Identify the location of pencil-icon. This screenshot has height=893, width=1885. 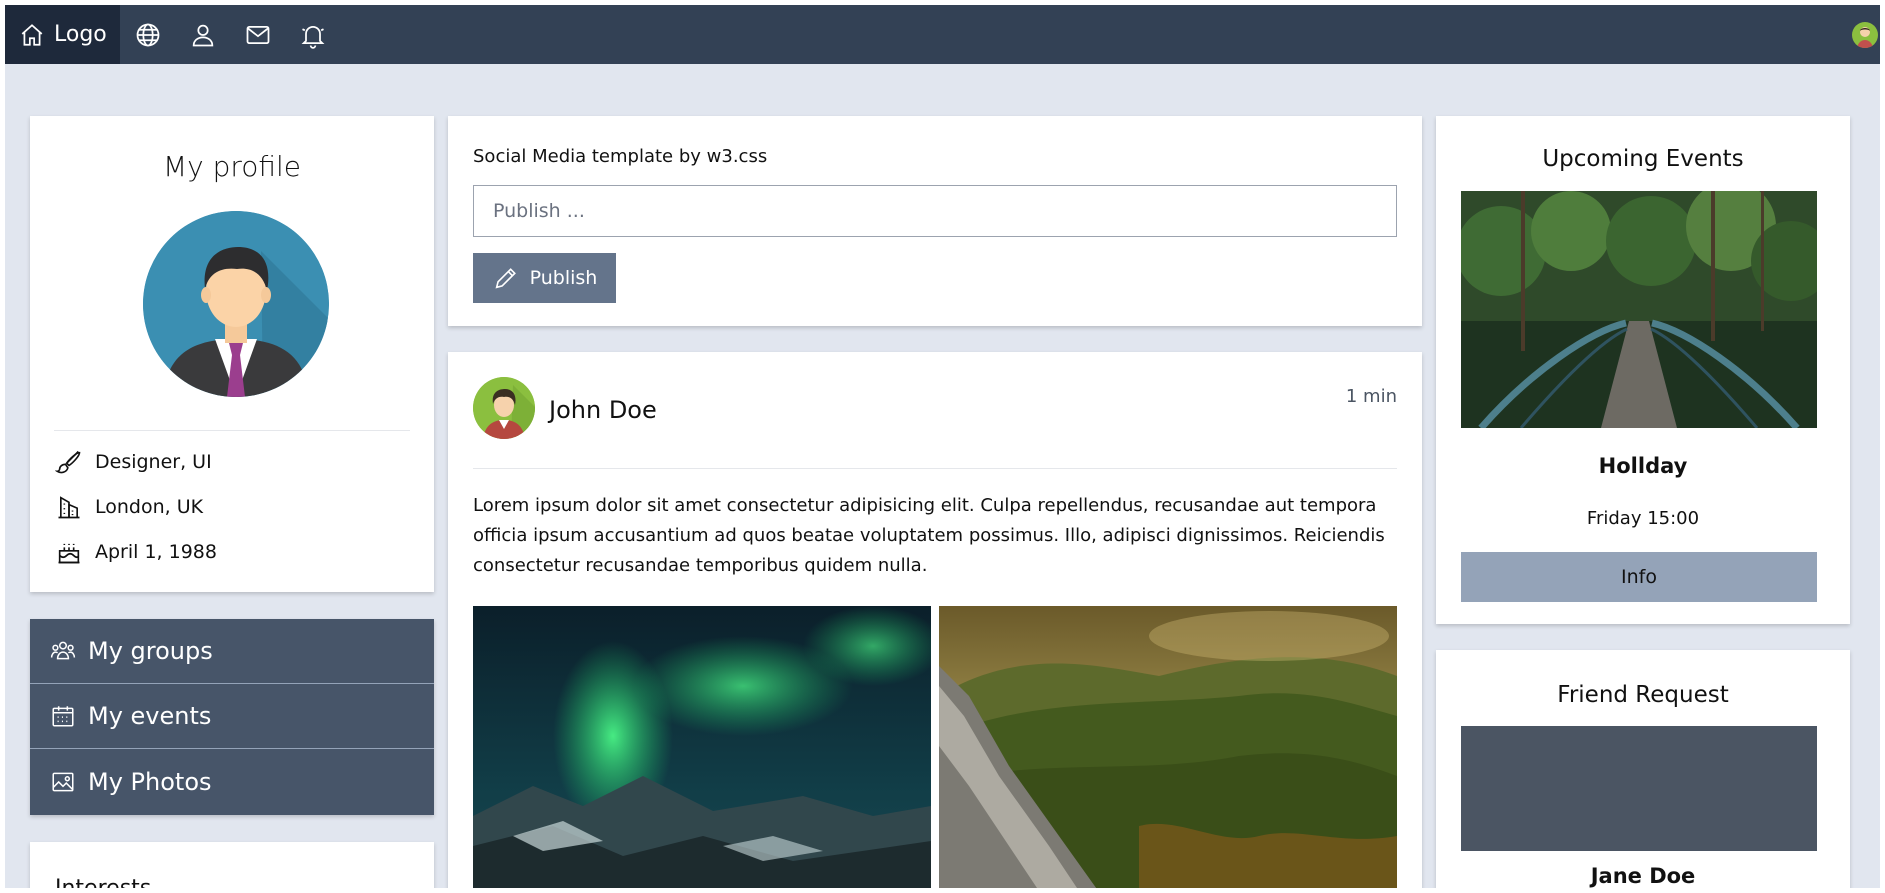
(505, 278).